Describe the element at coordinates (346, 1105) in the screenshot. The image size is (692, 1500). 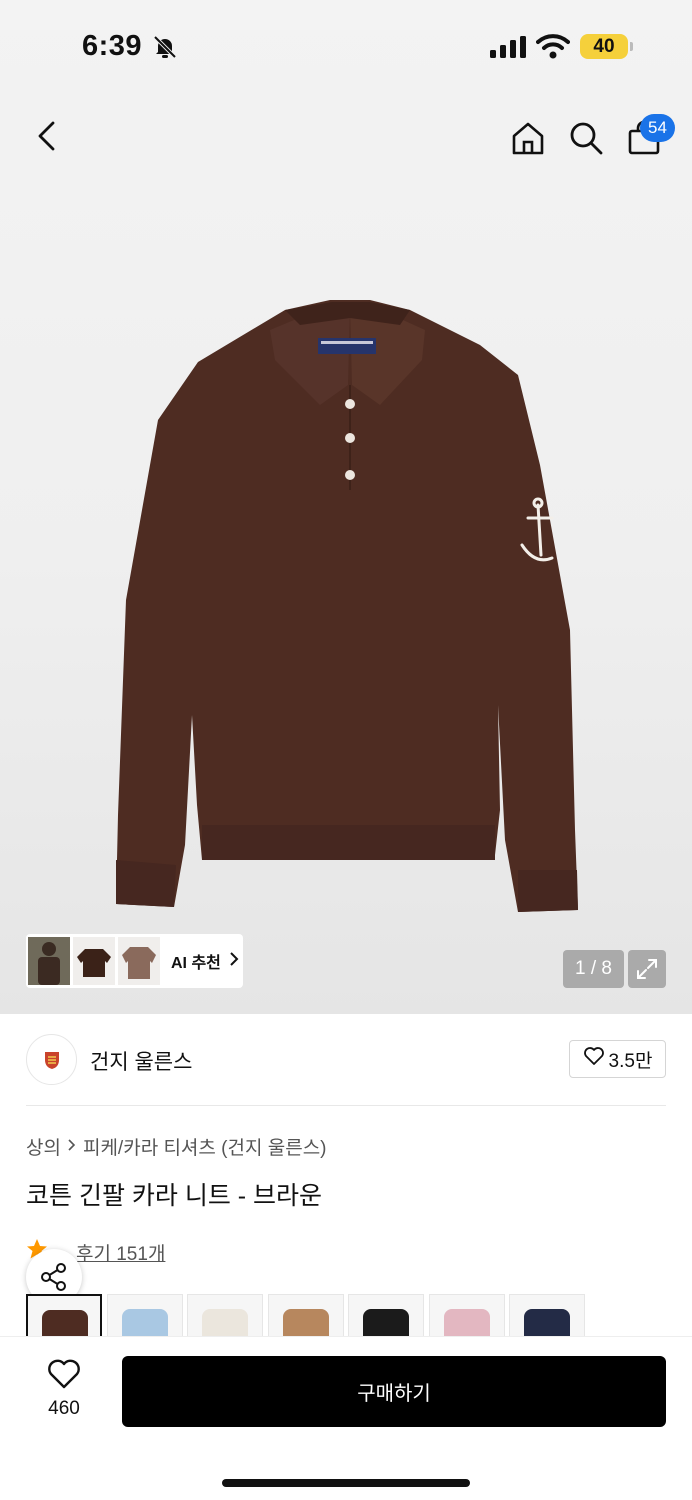
I see `divider` at that location.